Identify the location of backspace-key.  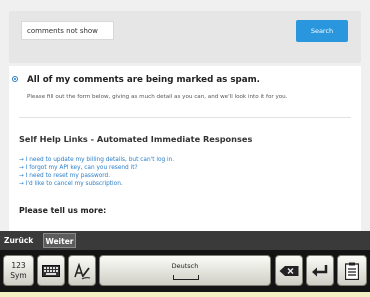
(289, 270).